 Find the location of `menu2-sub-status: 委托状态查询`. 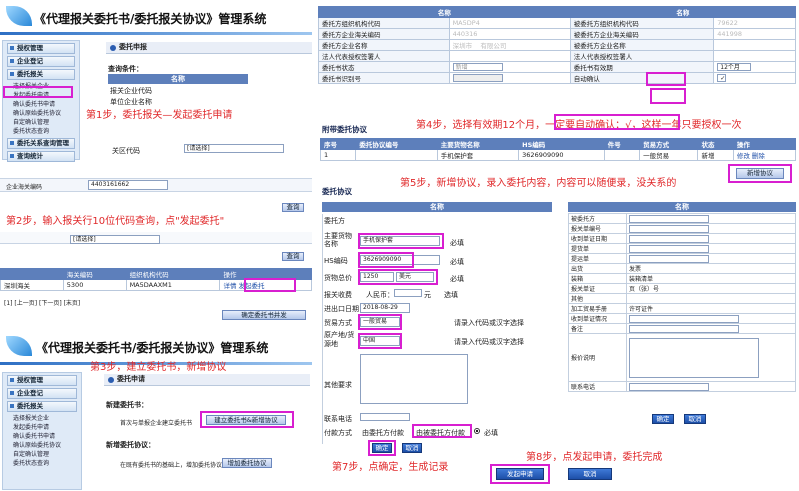

menu2-sub-status: 委托状态查询 is located at coordinates (42, 463).